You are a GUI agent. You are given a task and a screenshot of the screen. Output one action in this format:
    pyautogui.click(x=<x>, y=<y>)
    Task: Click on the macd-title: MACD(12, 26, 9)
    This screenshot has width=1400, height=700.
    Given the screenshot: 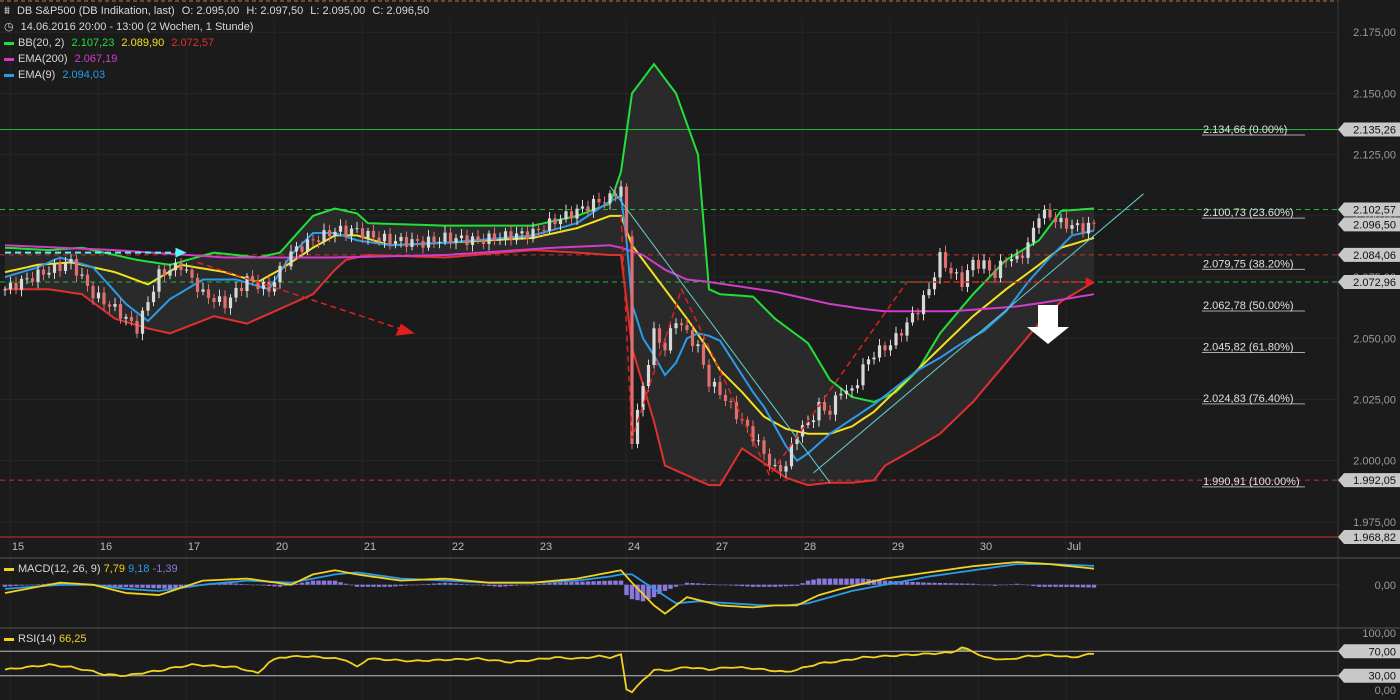 What is the action you would take?
    pyautogui.click(x=59, y=569)
    